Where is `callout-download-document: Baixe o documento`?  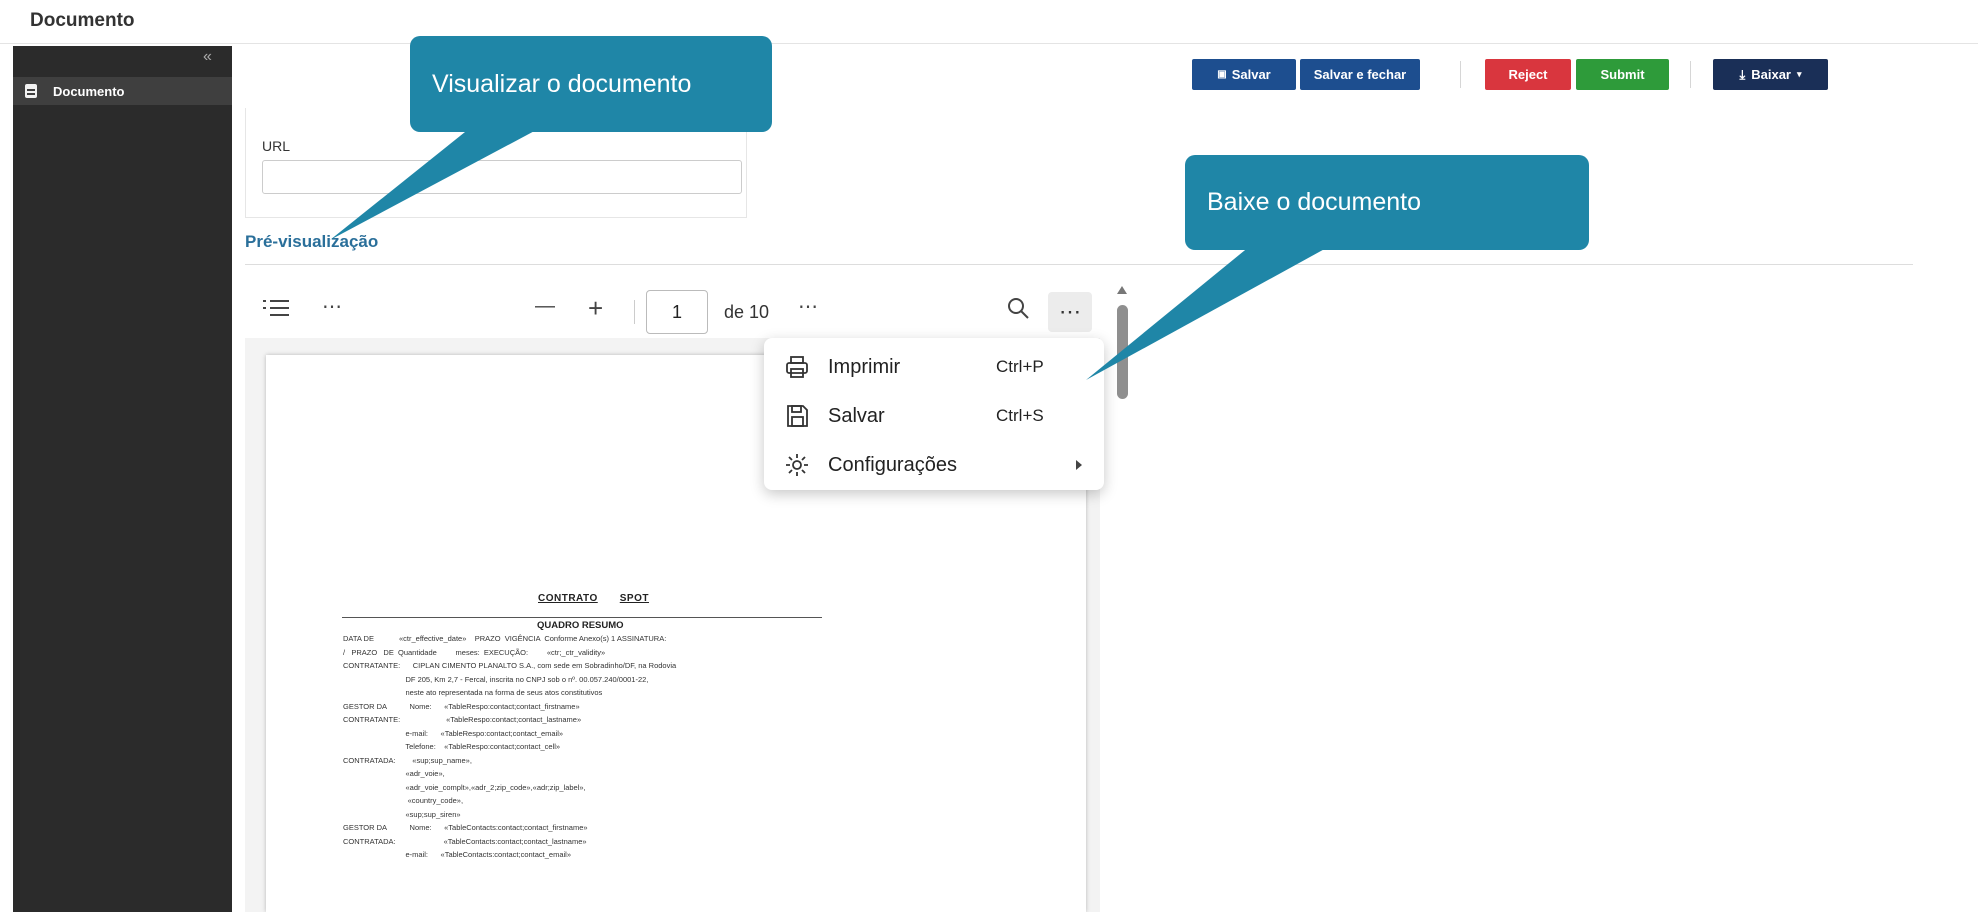 callout-download-document: Baixe o documento is located at coordinates (1387, 202).